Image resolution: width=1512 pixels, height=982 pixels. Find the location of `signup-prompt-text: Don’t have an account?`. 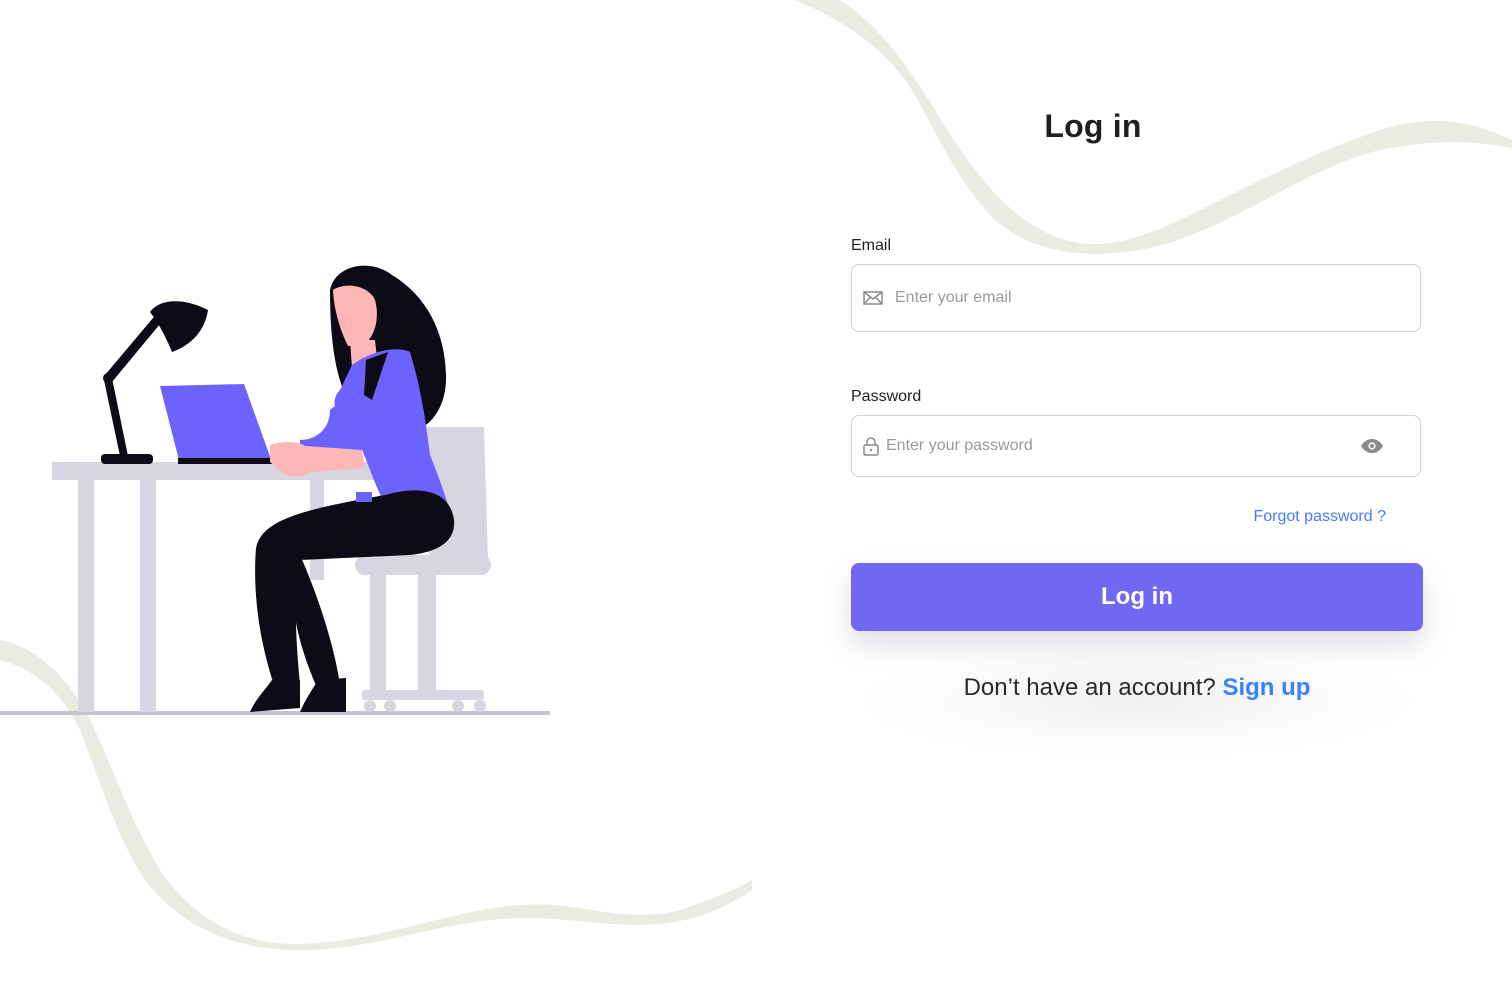

signup-prompt-text: Don’t have an account? is located at coordinates (1089, 687).